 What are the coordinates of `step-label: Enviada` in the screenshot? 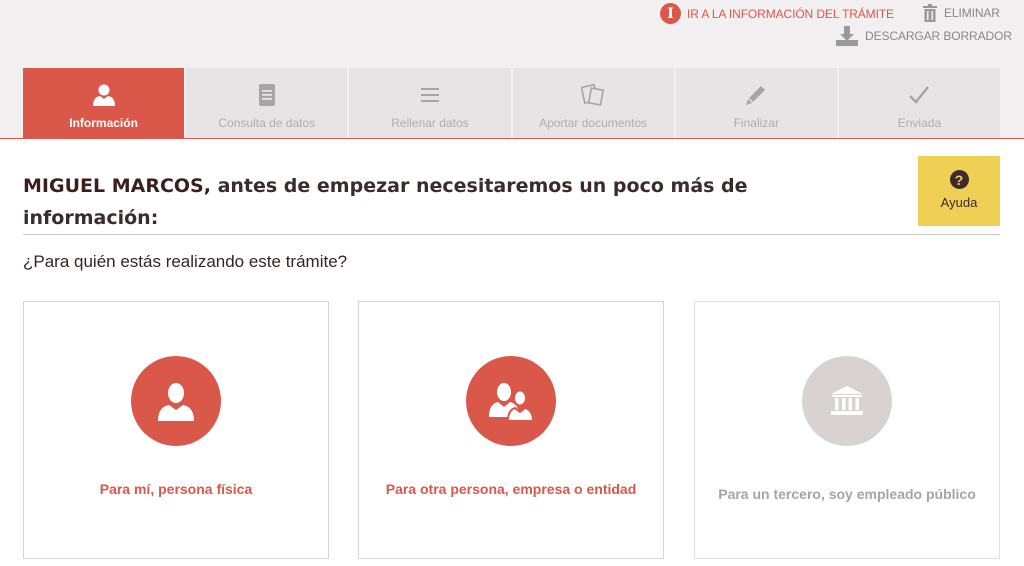 It's located at (919, 123).